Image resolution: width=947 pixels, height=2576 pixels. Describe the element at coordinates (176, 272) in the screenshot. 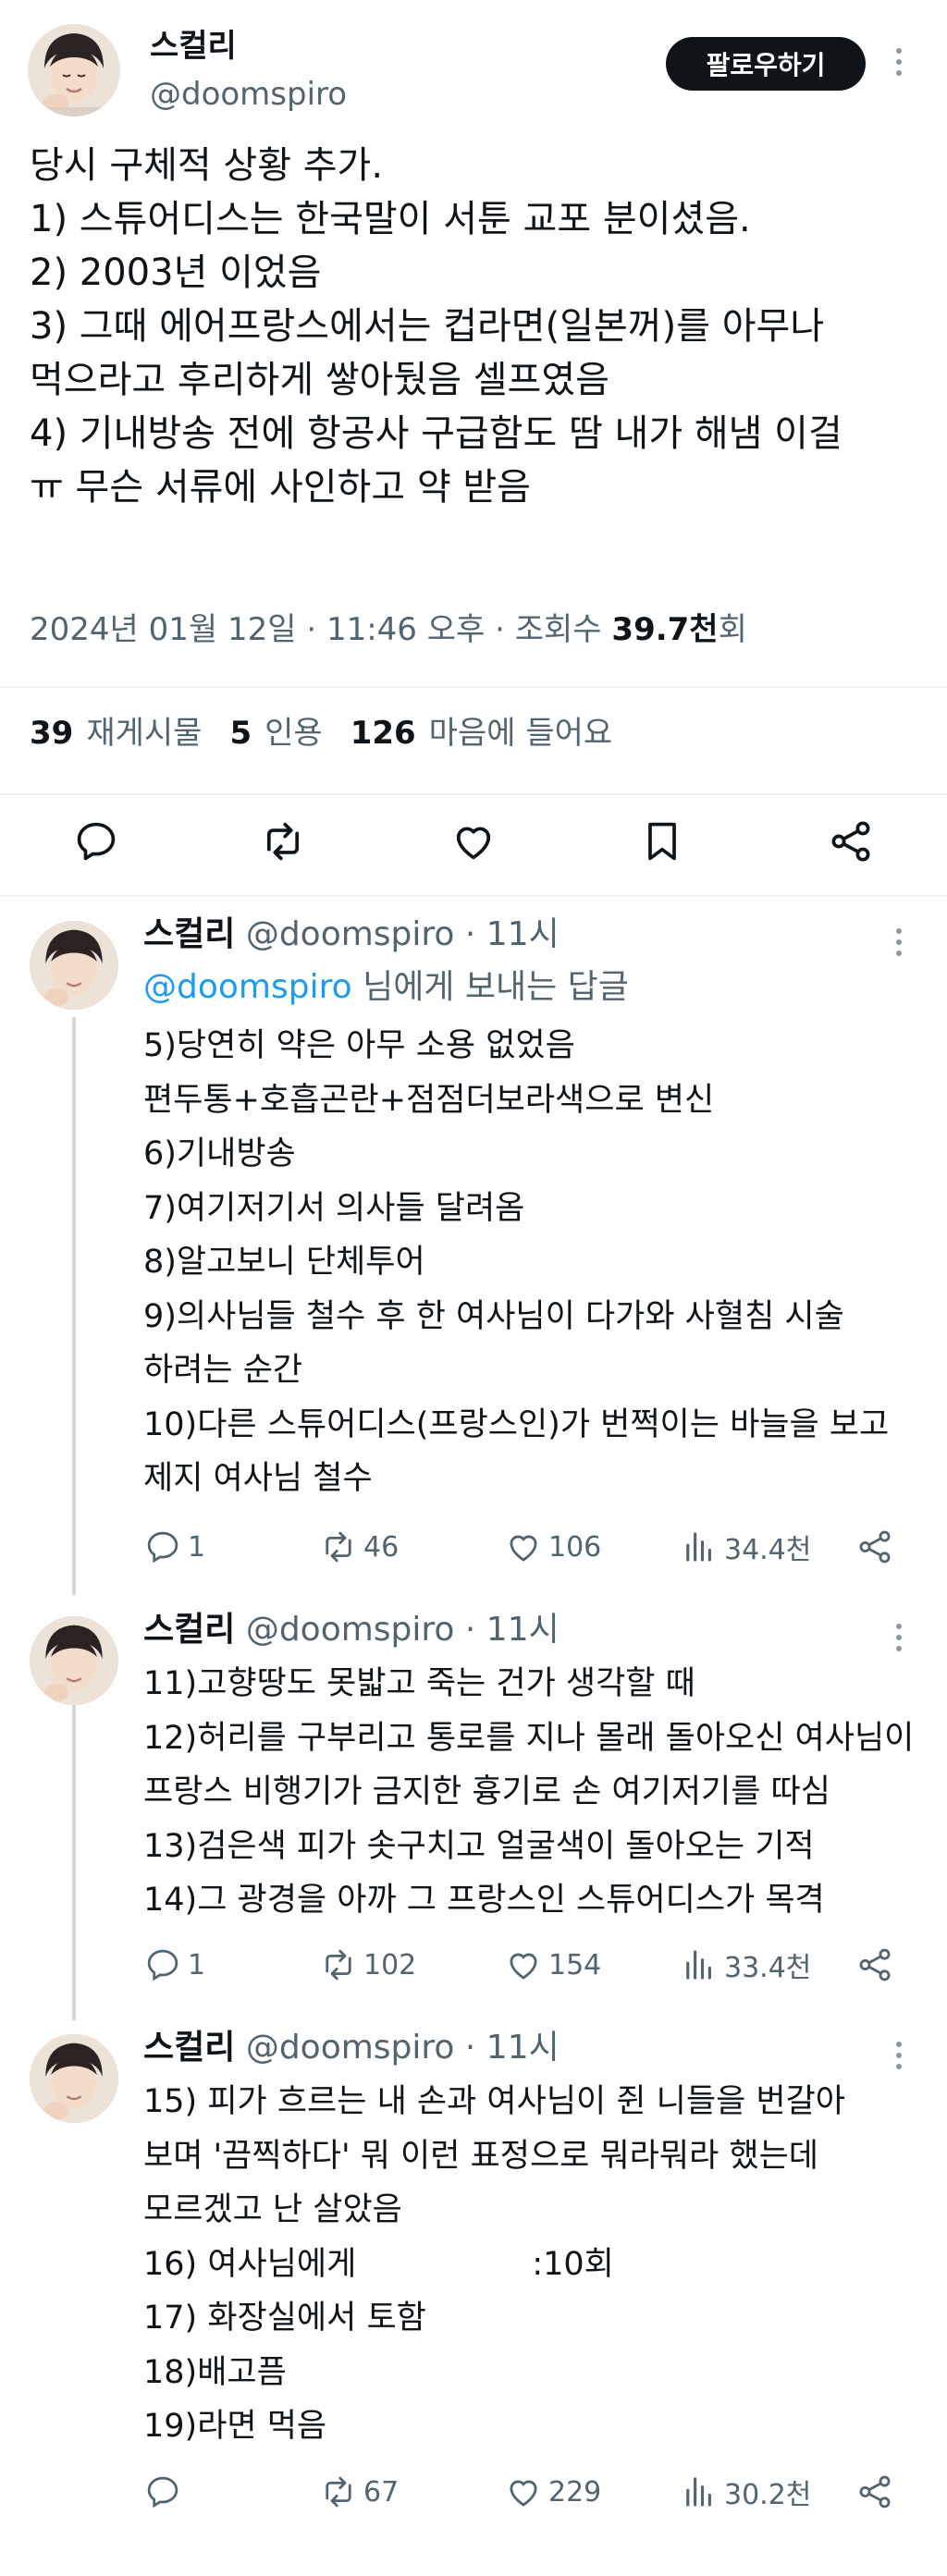

I see `tweet-text-line: 2) 2003년 이었음` at that location.